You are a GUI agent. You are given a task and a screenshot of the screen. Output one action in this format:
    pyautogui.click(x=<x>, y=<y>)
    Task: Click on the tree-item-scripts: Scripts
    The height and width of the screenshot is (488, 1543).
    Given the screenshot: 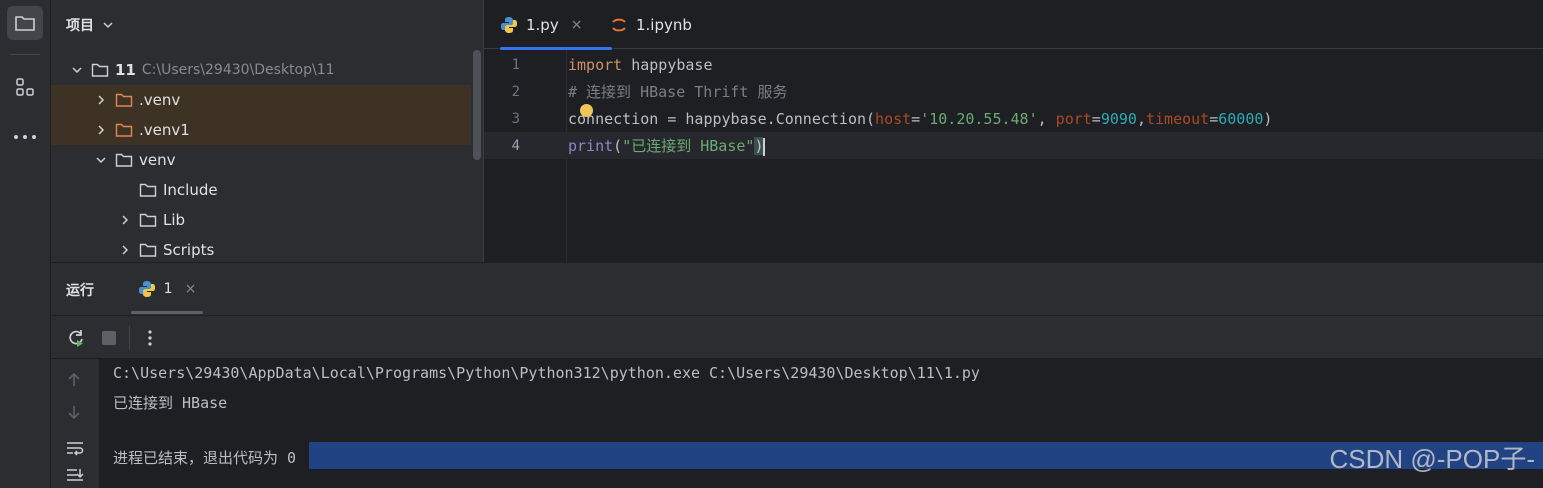 What is the action you would take?
    pyautogui.click(x=261, y=248)
    